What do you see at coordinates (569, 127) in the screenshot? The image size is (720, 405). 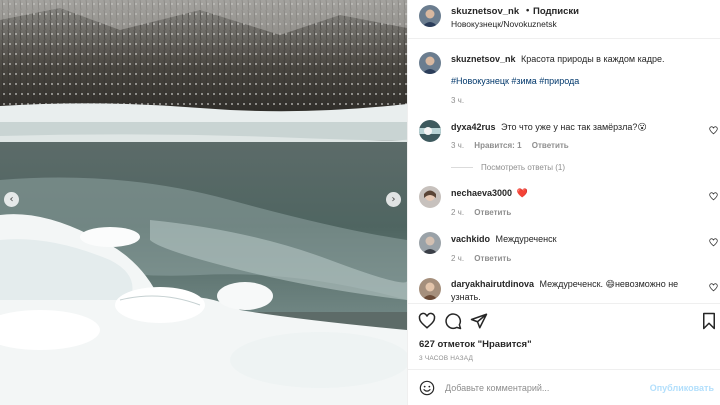 I see `comment-body: Это что уже у нас так замёрзла?` at bounding box center [569, 127].